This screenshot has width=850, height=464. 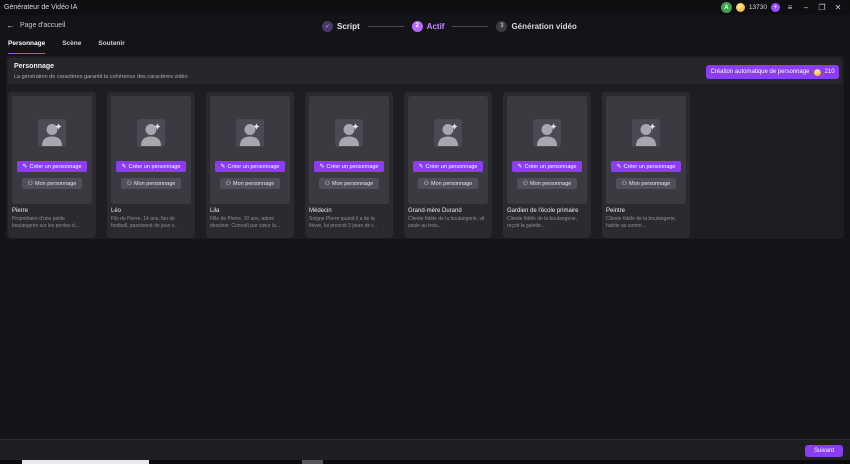 What do you see at coordinates (536, 26) in the screenshot?
I see `step-generation: 3 Génération vidéo` at bounding box center [536, 26].